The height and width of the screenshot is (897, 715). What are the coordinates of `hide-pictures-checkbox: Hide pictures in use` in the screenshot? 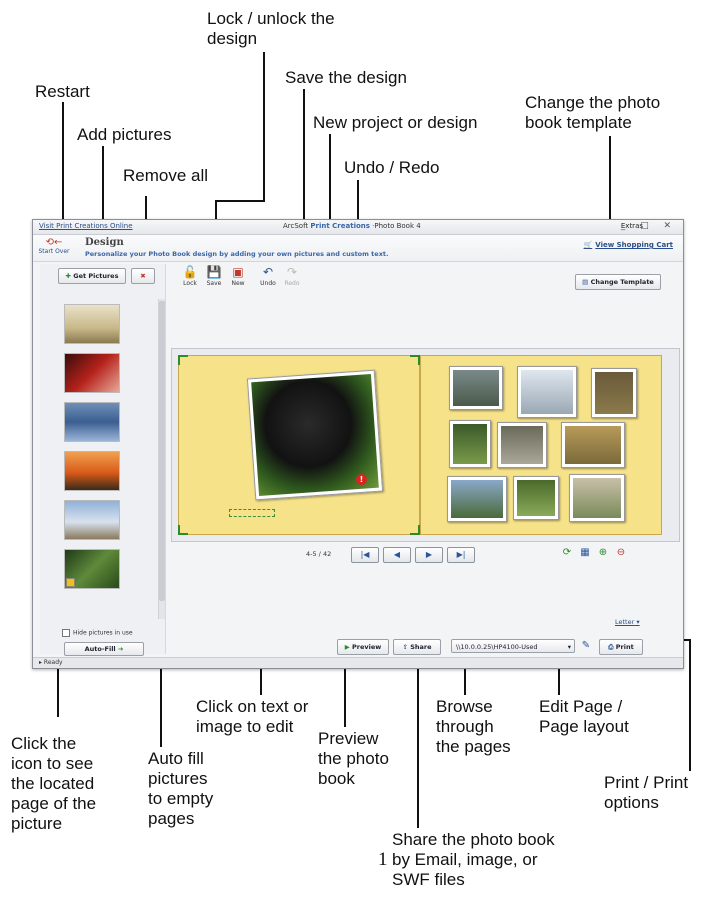 It's located at (97, 633).